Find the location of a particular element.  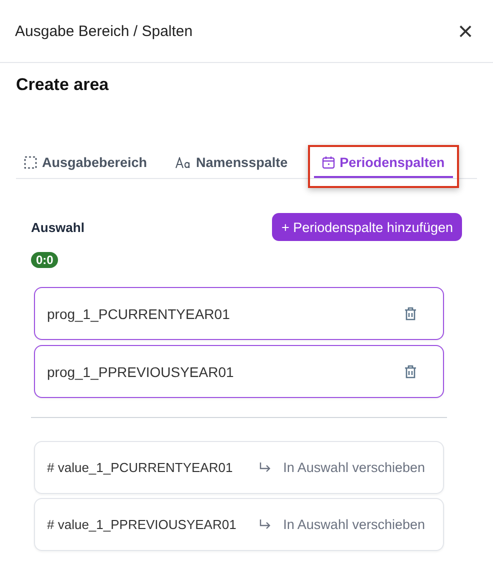

dashed-square-icon is located at coordinates (30, 162).